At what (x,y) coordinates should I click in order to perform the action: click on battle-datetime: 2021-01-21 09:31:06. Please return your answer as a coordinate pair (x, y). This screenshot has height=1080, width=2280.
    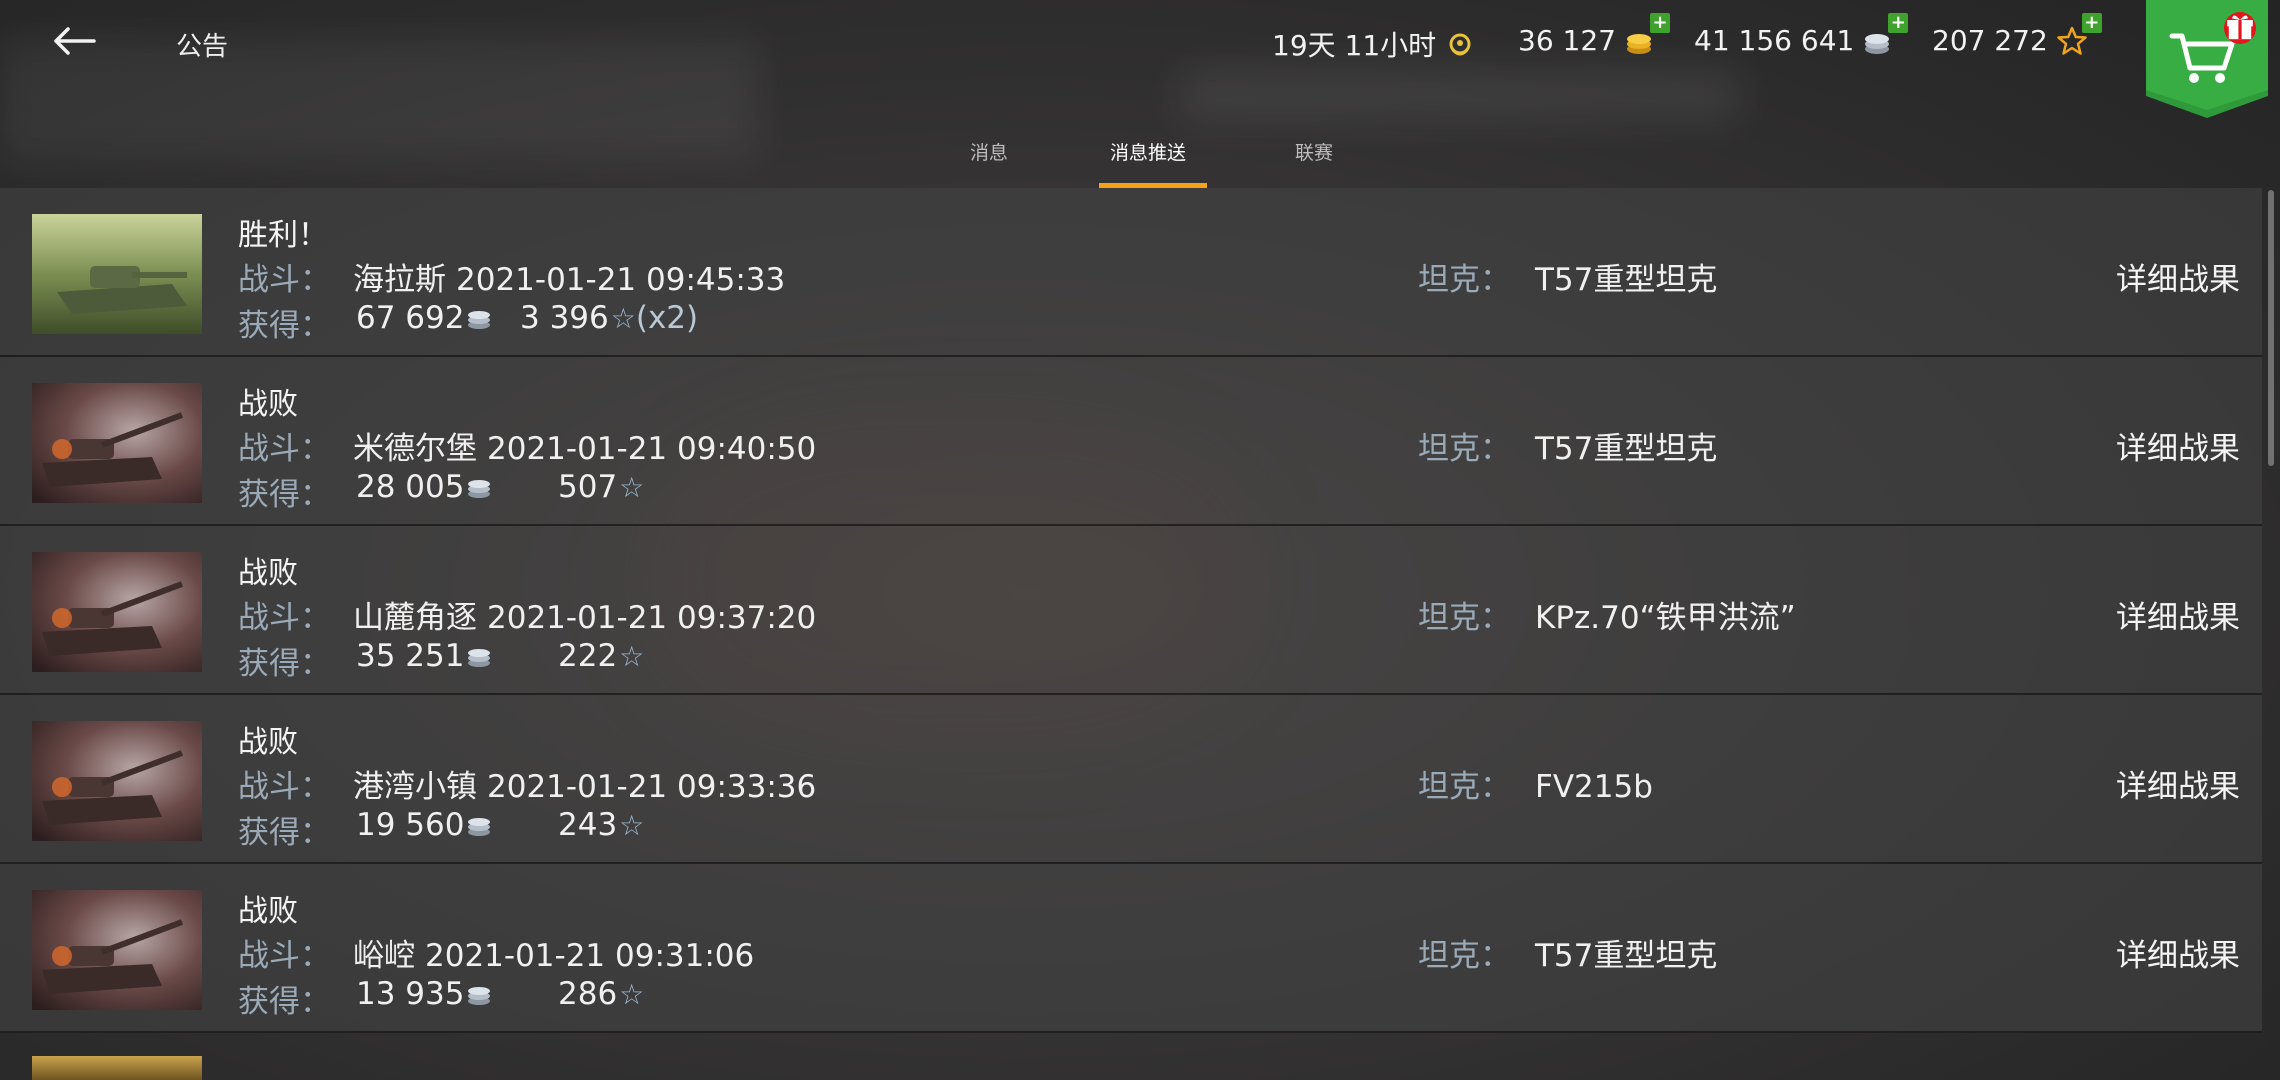
    Looking at the image, I should click on (590, 956).